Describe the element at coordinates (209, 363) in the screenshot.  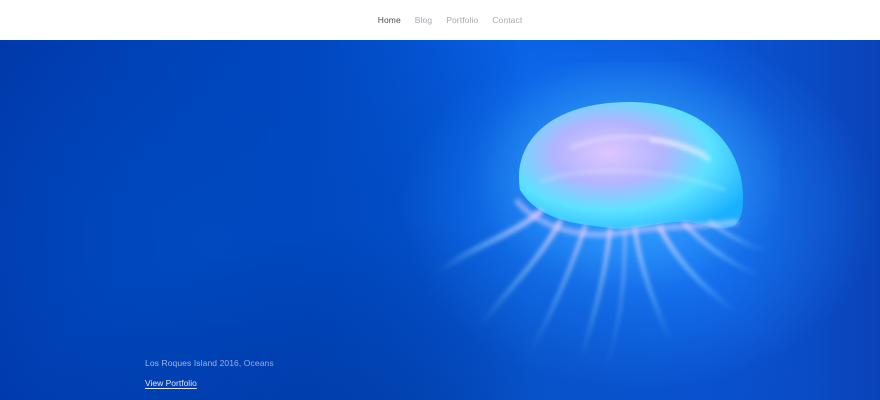
I see `hero-caption: Los Roques Island 2016, Oceans` at that location.